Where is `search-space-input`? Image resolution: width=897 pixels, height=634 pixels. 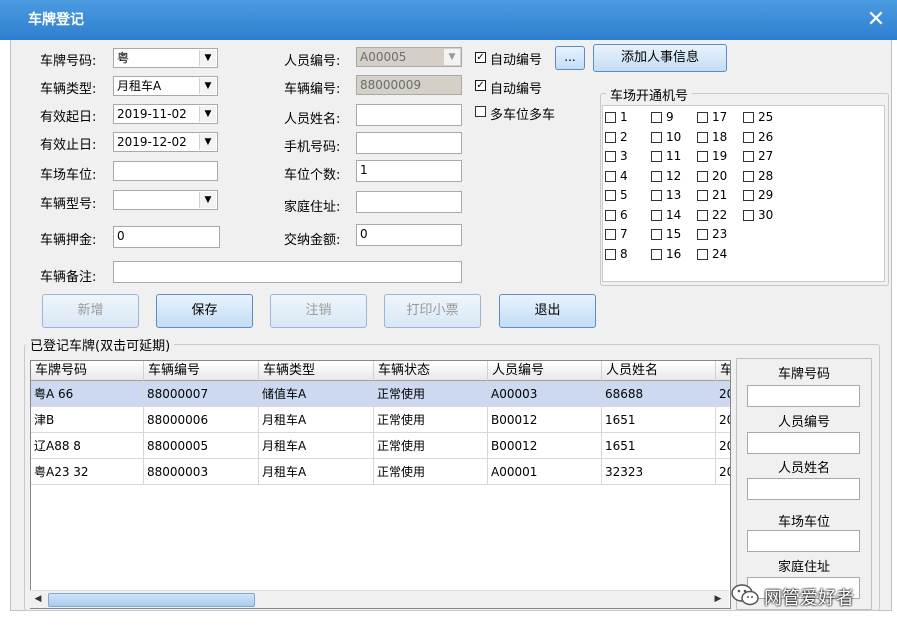
search-space-input is located at coordinates (803, 541).